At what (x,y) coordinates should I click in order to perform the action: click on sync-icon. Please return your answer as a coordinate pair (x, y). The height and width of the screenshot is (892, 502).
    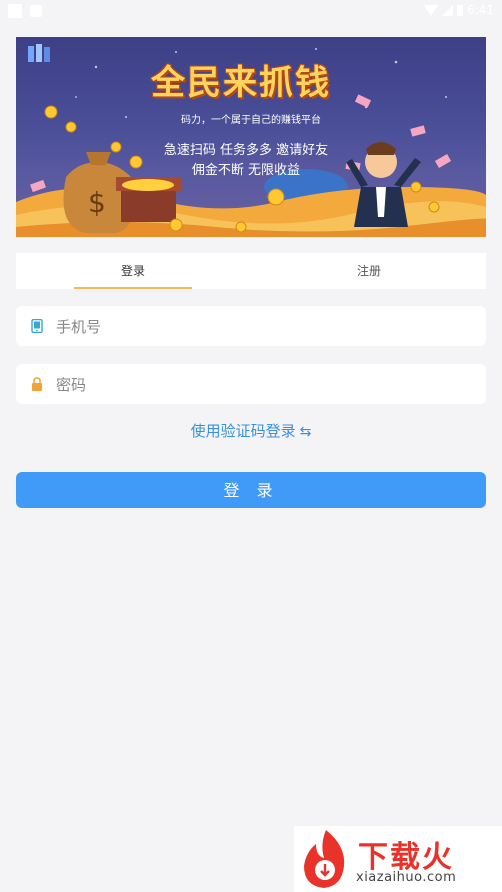
    Looking at the image, I should click on (36, 11).